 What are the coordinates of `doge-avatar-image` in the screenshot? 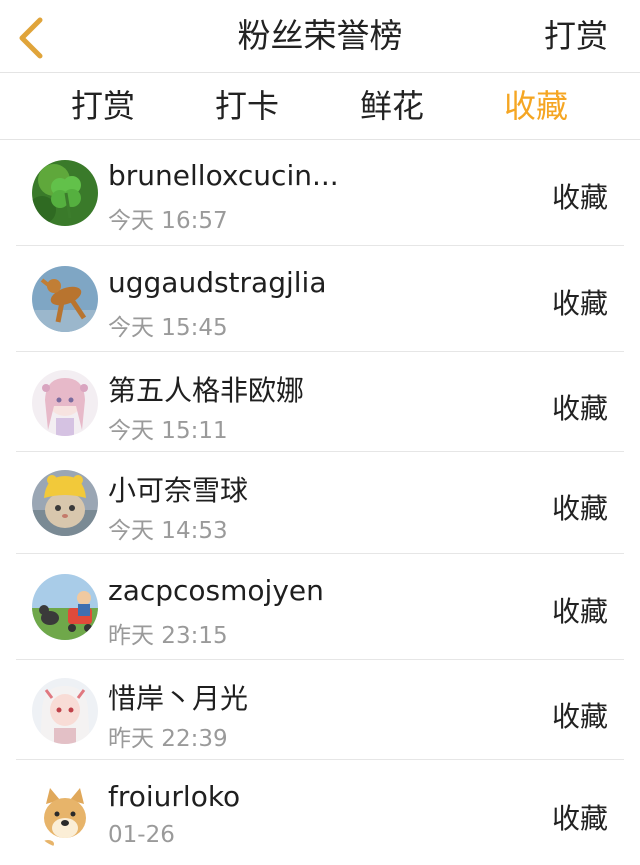 It's located at (65, 815).